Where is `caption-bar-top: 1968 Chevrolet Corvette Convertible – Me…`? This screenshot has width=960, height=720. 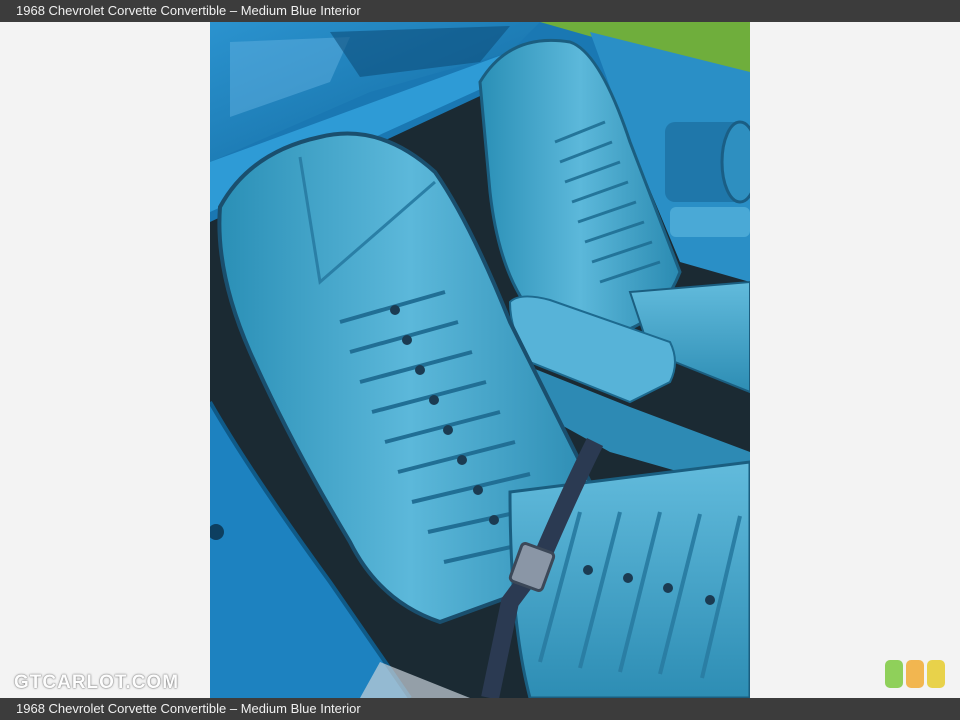
caption-bar-top: 1968 Chevrolet Corvette Convertible – Me… is located at coordinates (480, 11).